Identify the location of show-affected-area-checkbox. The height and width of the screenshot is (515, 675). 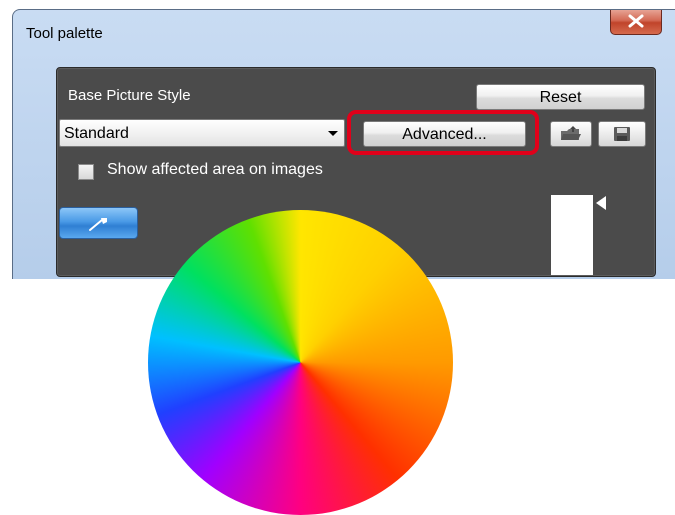
(86, 172).